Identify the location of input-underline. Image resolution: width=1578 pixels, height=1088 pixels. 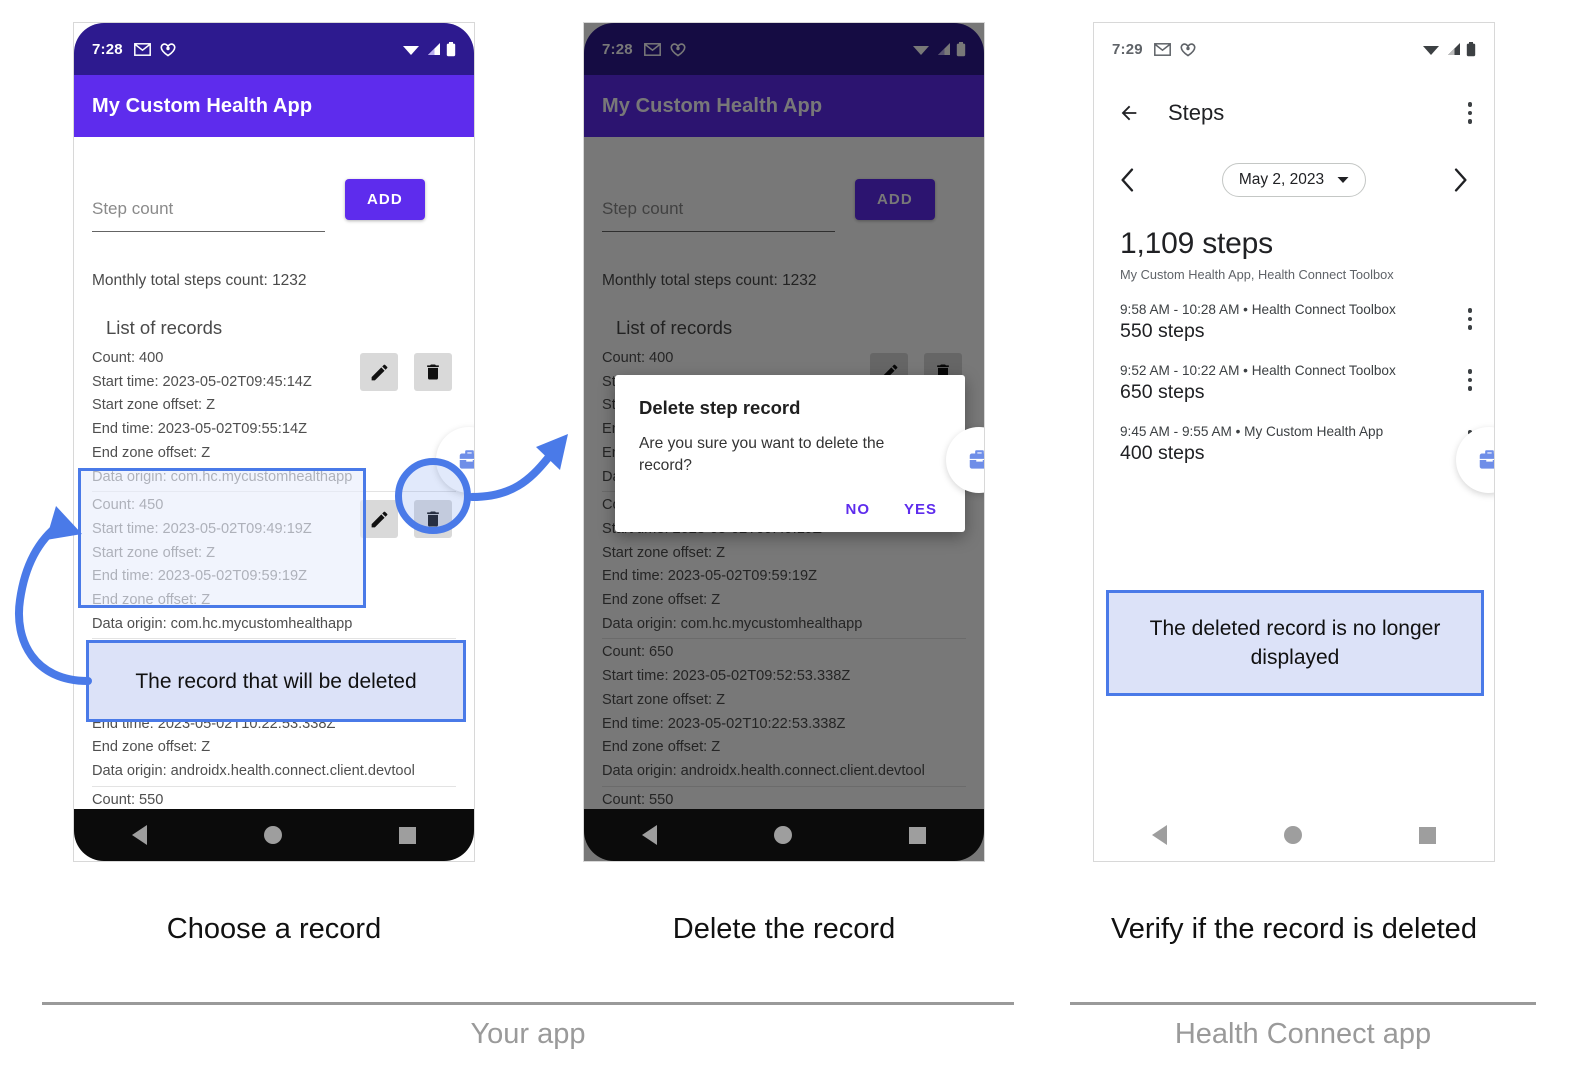
(208, 231).